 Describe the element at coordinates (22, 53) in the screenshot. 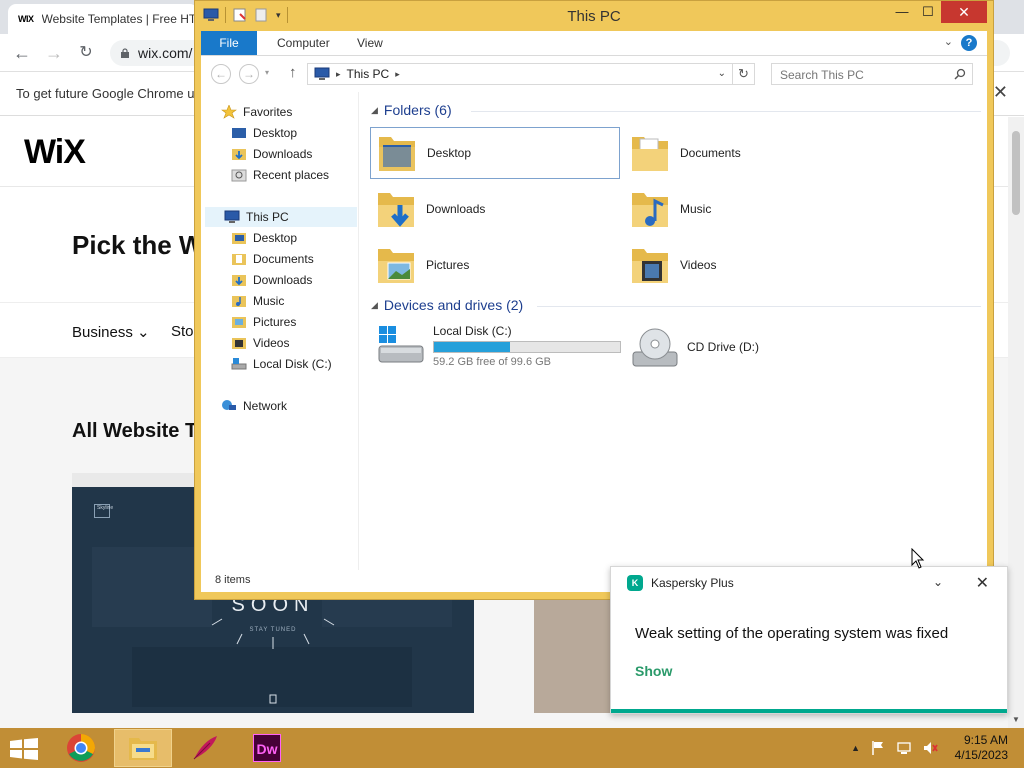

I see `back-icon: ←` at that location.